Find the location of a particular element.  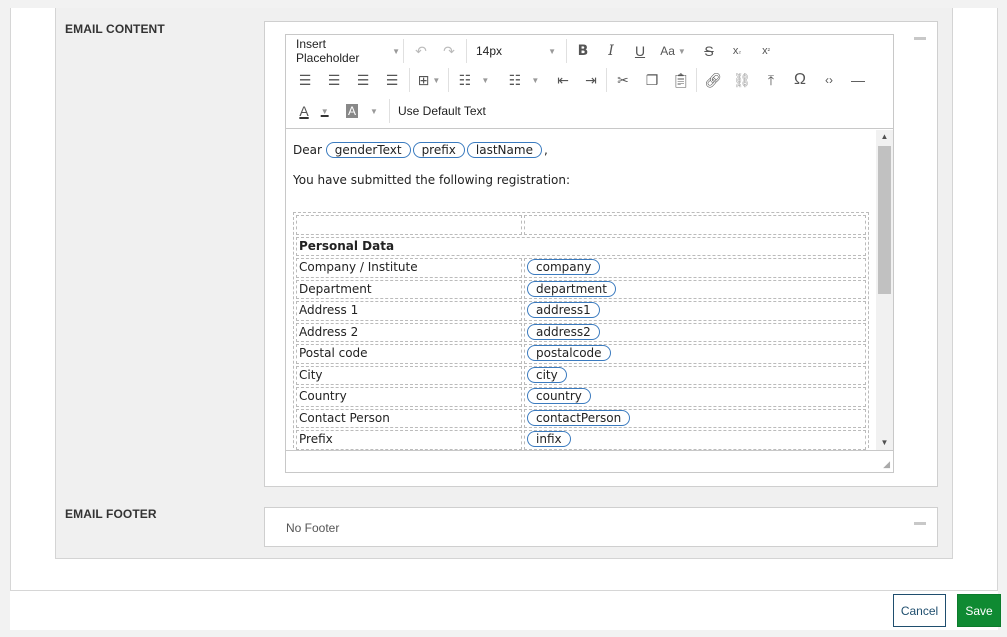

row-label: Address 1 is located at coordinates (409, 311).